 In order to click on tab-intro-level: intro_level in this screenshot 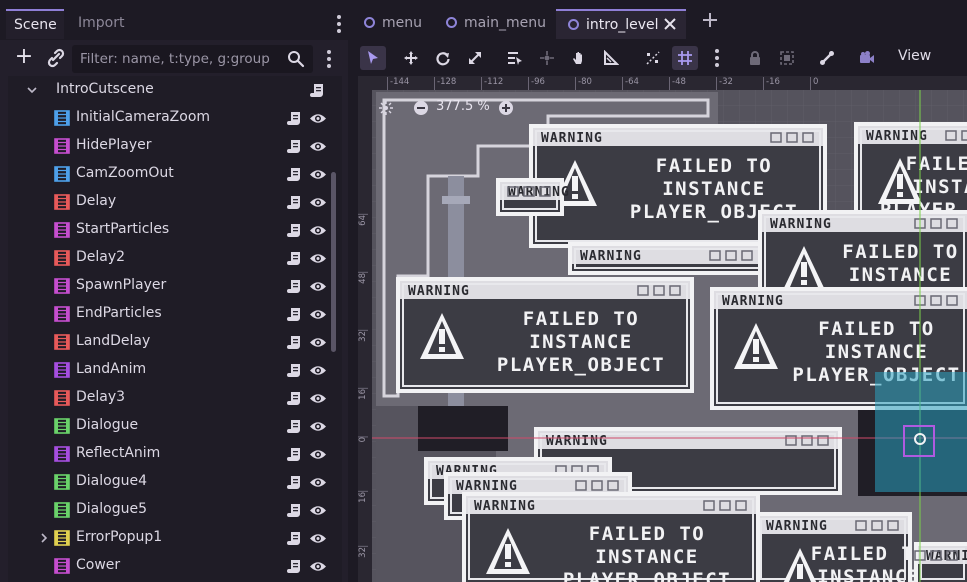, I will do `click(621, 24)`.